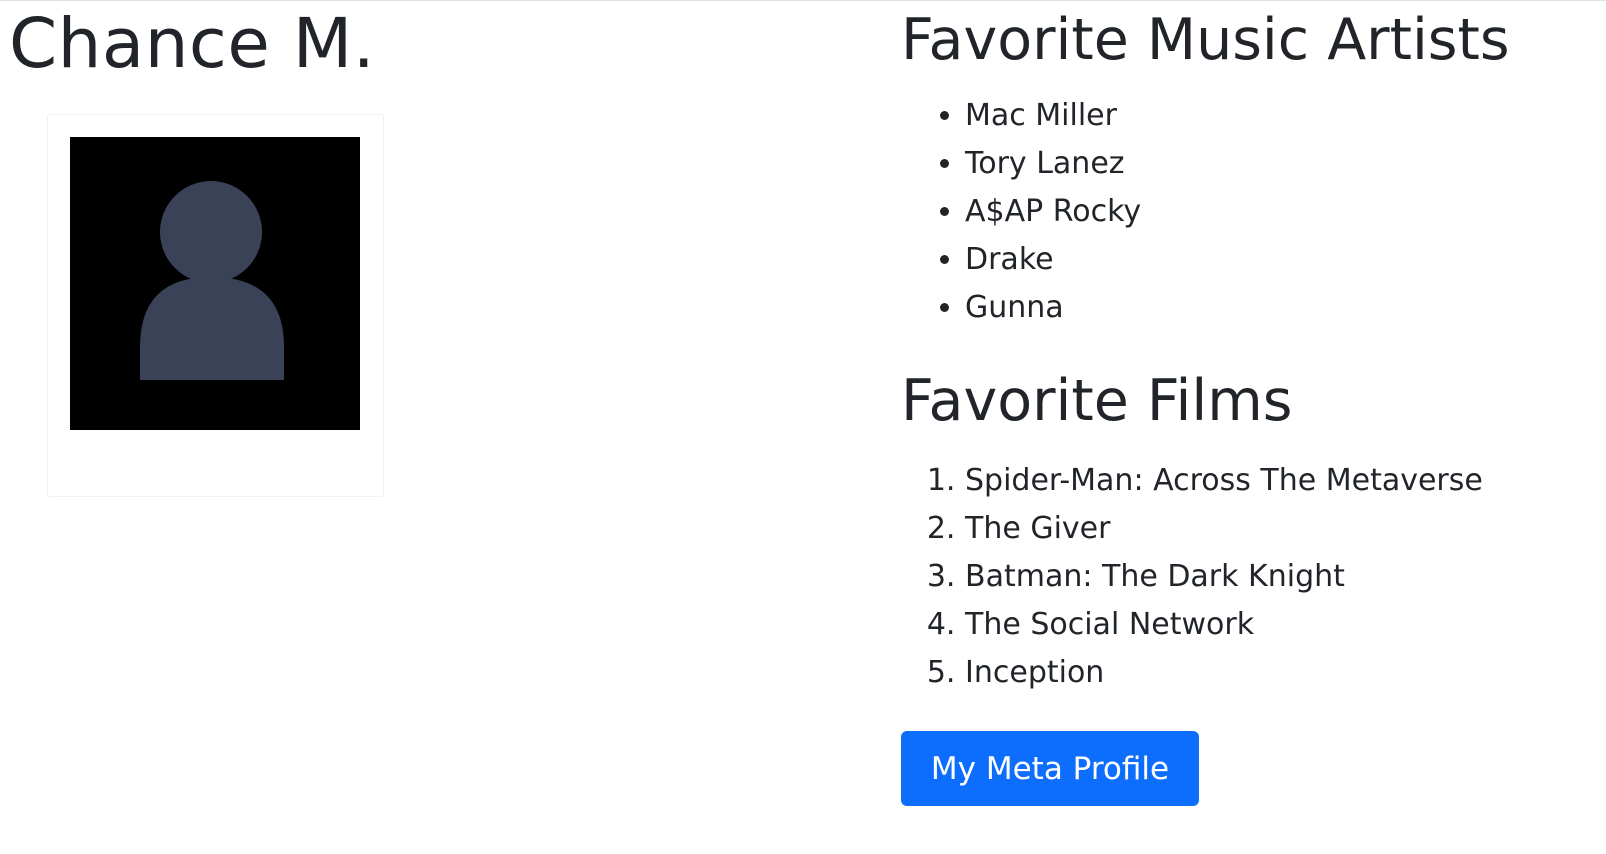 The height and width of the screenshot is (854, 1606). Describe the element at coordinates (212, 280) in the screenshot. I see `default-user-silhouette-icon` at that location.